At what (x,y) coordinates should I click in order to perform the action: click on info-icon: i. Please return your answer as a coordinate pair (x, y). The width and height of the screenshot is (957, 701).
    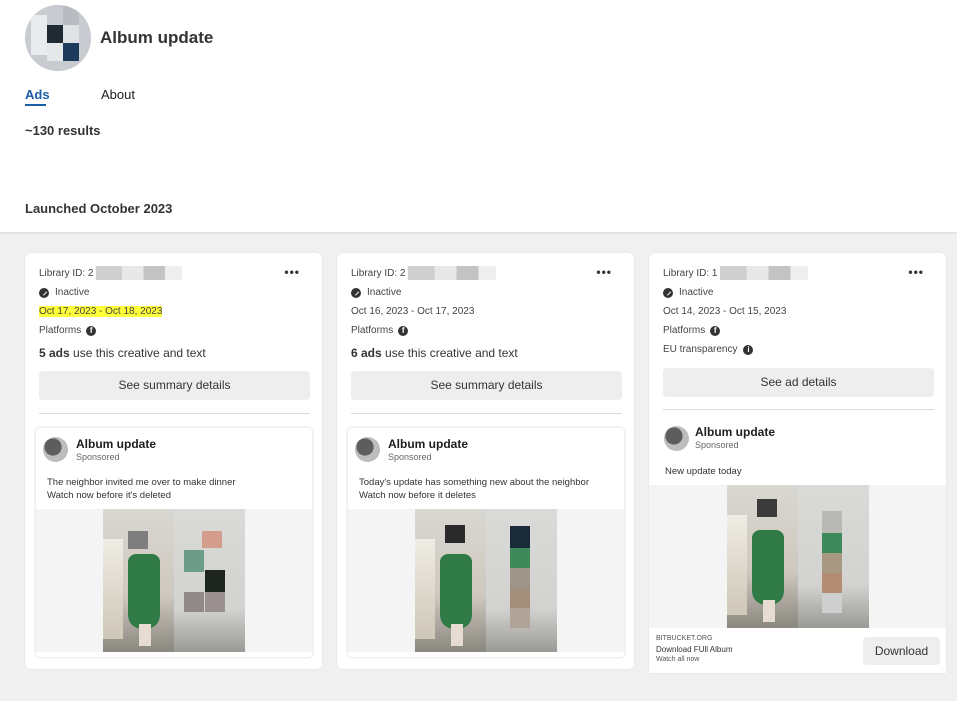
    Looking at the image, I should click on (748, 349).